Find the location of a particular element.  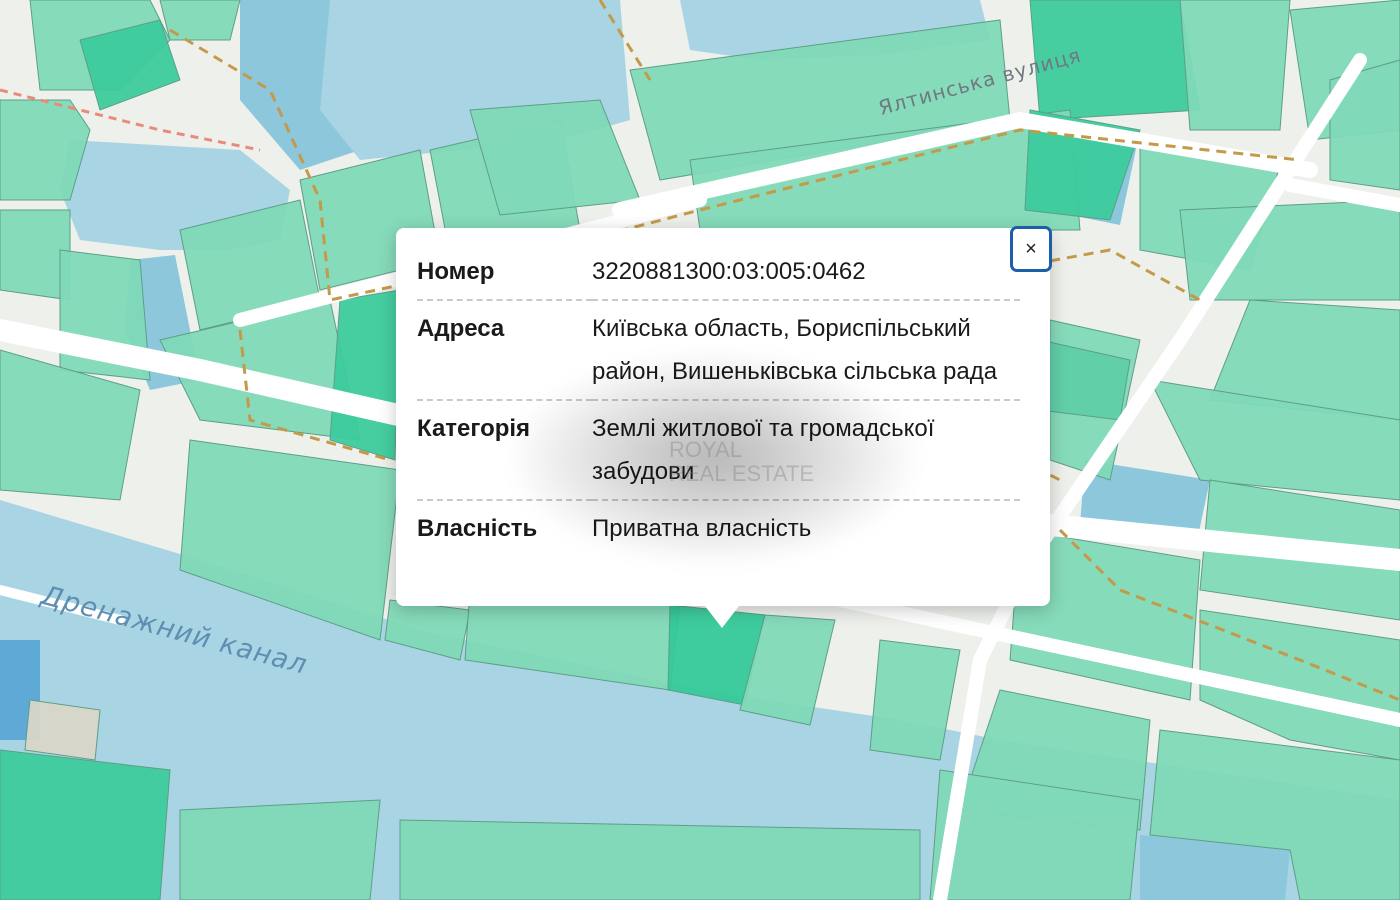

info-key: Адреса is located at coordinates (504, 349).